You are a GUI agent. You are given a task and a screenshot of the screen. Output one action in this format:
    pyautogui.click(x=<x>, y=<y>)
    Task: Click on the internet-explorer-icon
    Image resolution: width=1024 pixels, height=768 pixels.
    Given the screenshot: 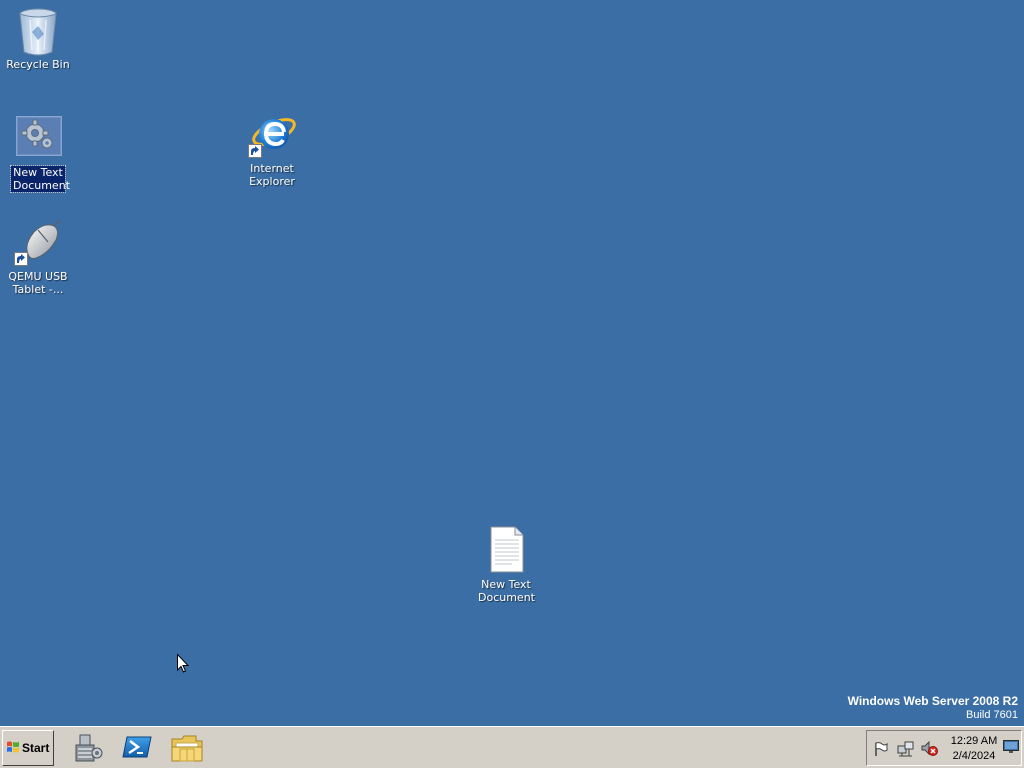 What is the action you would take?
    pyautogui.click(x=272, y=134)
    